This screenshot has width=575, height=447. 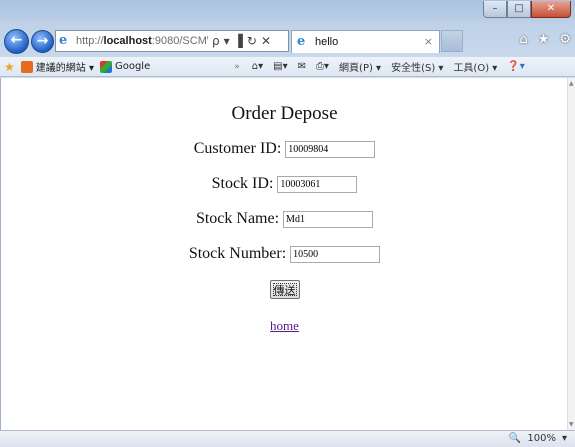 What do you see at coordinates (428, 41) in the screenshot?
I see `tab-close-icon: ×` at bounding box center [428, 41].